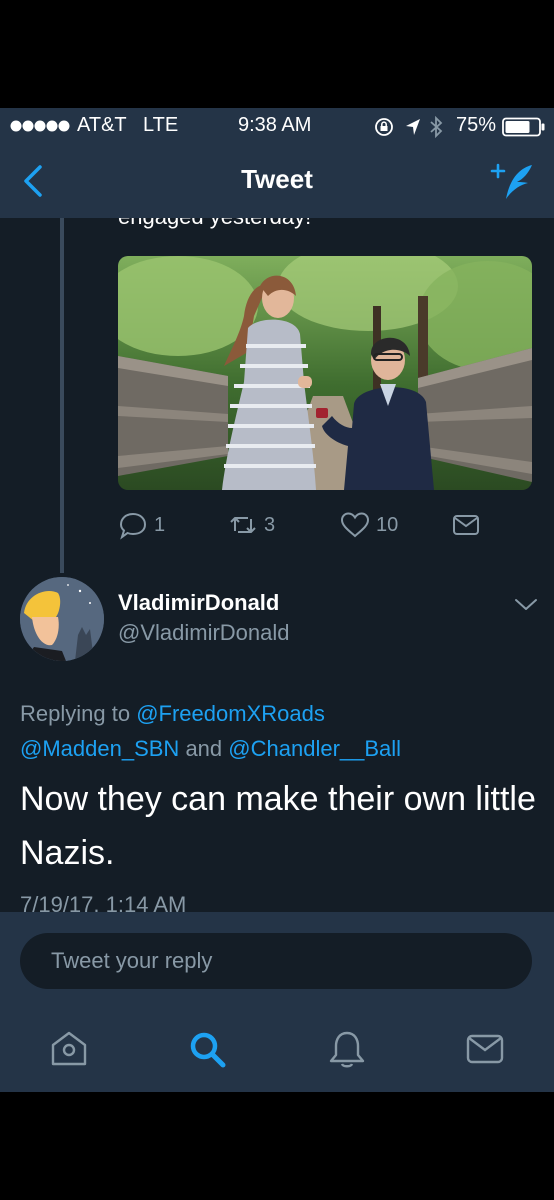 This screenshot has width=554, height=1200. I want to click on mention-link: @FreedomXRoads, so click(230, 713).